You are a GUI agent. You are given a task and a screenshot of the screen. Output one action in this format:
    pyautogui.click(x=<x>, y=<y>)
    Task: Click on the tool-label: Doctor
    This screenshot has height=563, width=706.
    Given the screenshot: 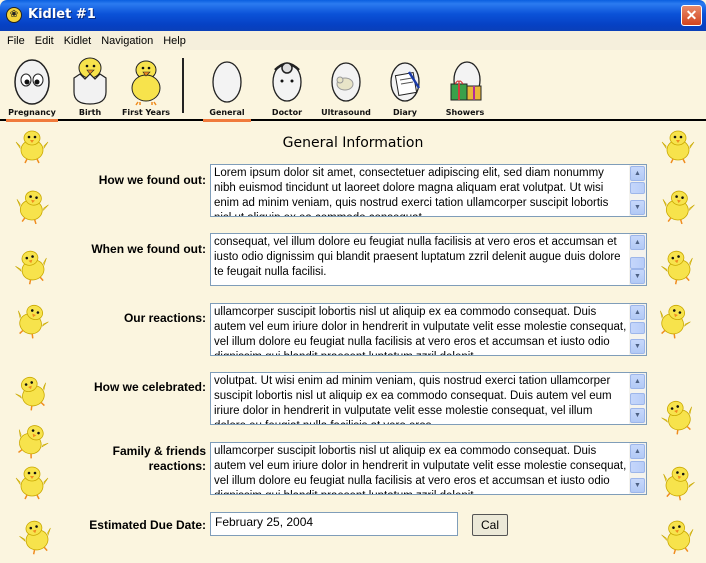 What is the action you would take?
    pyautogui.click(x=287, y=112)
    